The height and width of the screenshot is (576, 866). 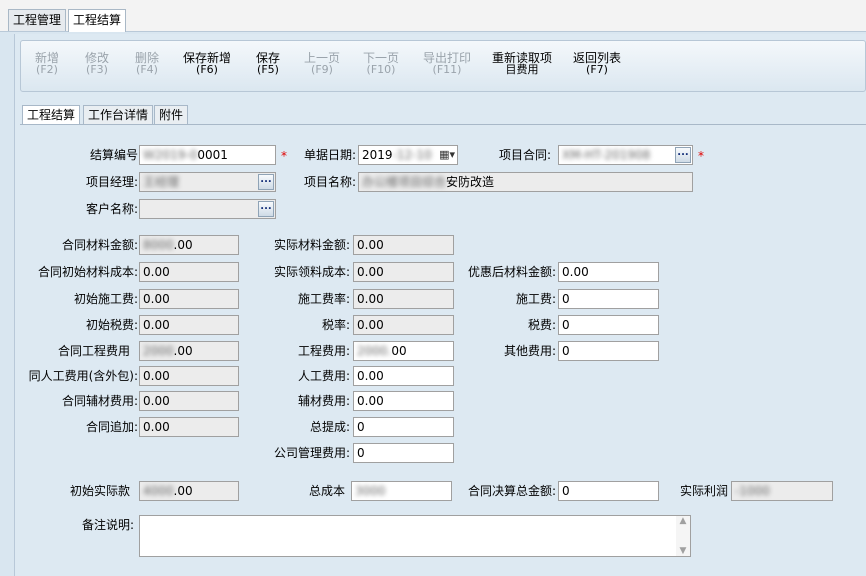 I want to click on tax-label: 税费:, so click(x=541, y=325).